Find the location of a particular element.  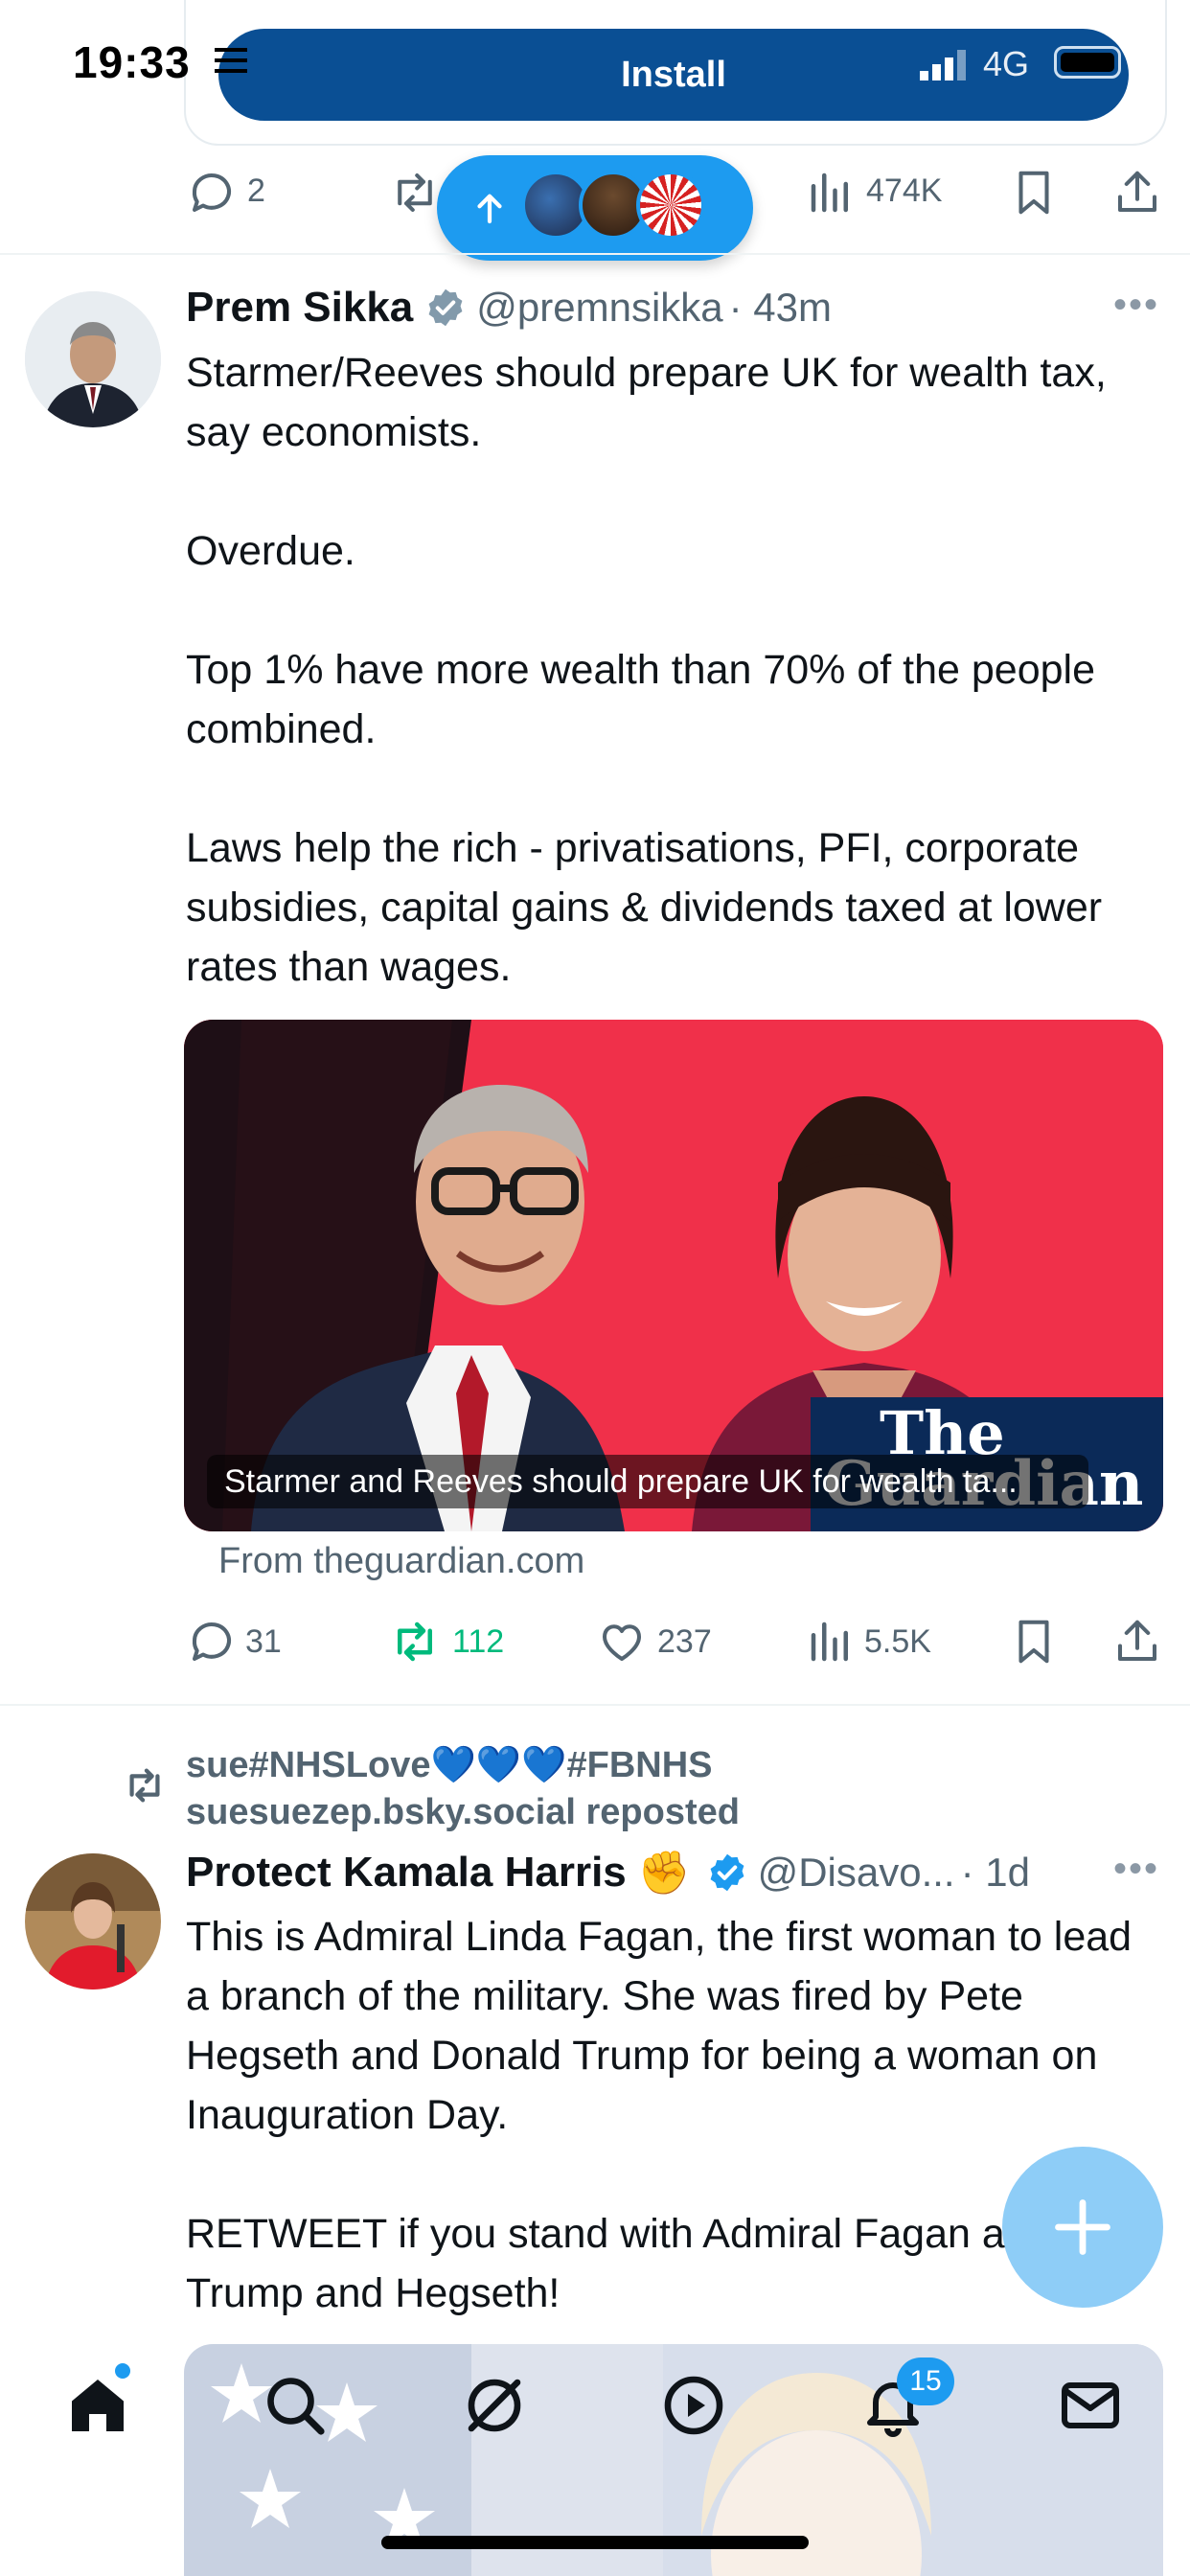

like-count: 237 is located at coordinates (684, 1641).